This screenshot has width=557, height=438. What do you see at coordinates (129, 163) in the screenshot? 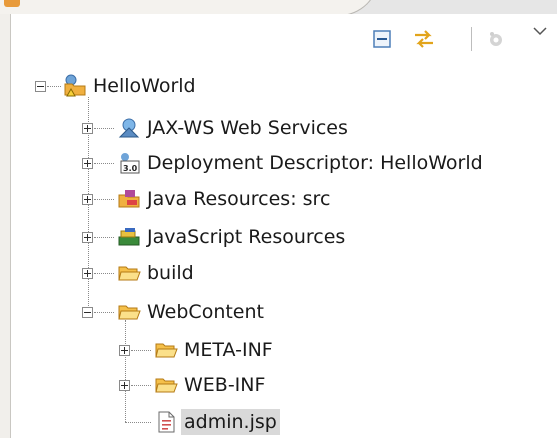
I see `deployment-descriptor-icon: 3.0` at bounding box center [129, 163].